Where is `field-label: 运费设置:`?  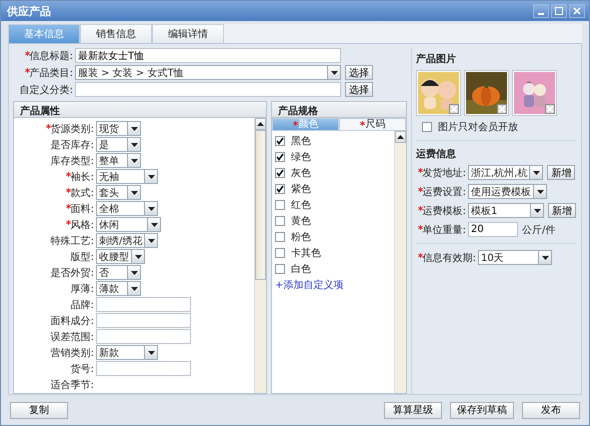
field-label: 运费设置: is located at coordinates (444, 192).